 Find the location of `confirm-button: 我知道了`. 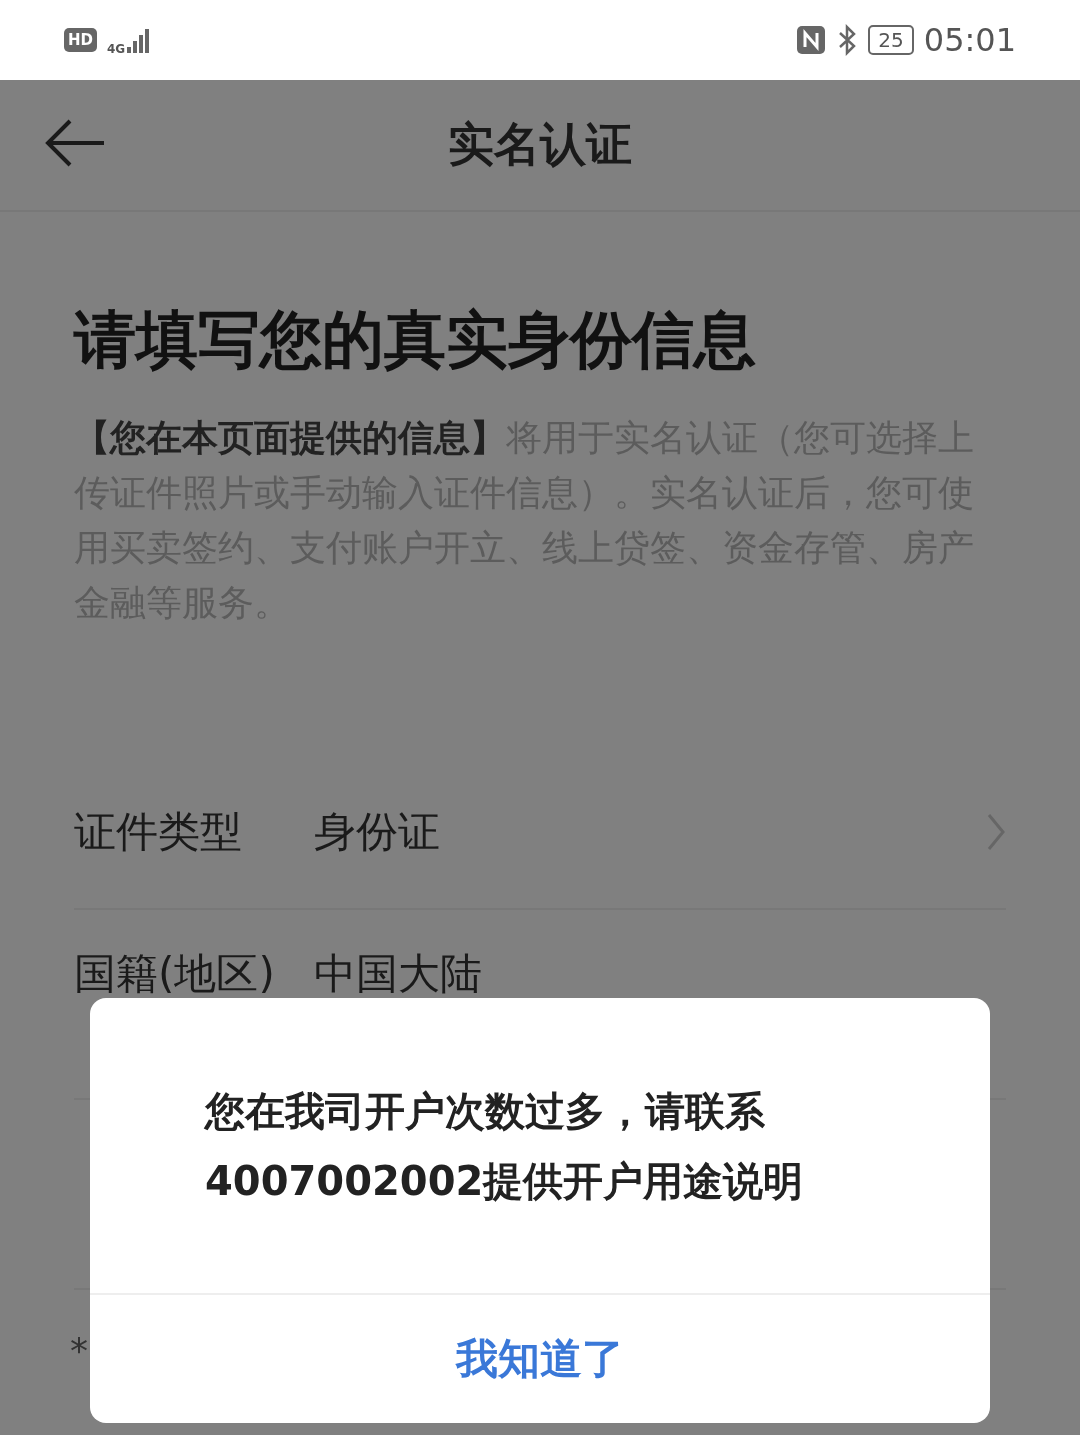

confirm-button: 我知道了 is located at coordinates (540, 1358).